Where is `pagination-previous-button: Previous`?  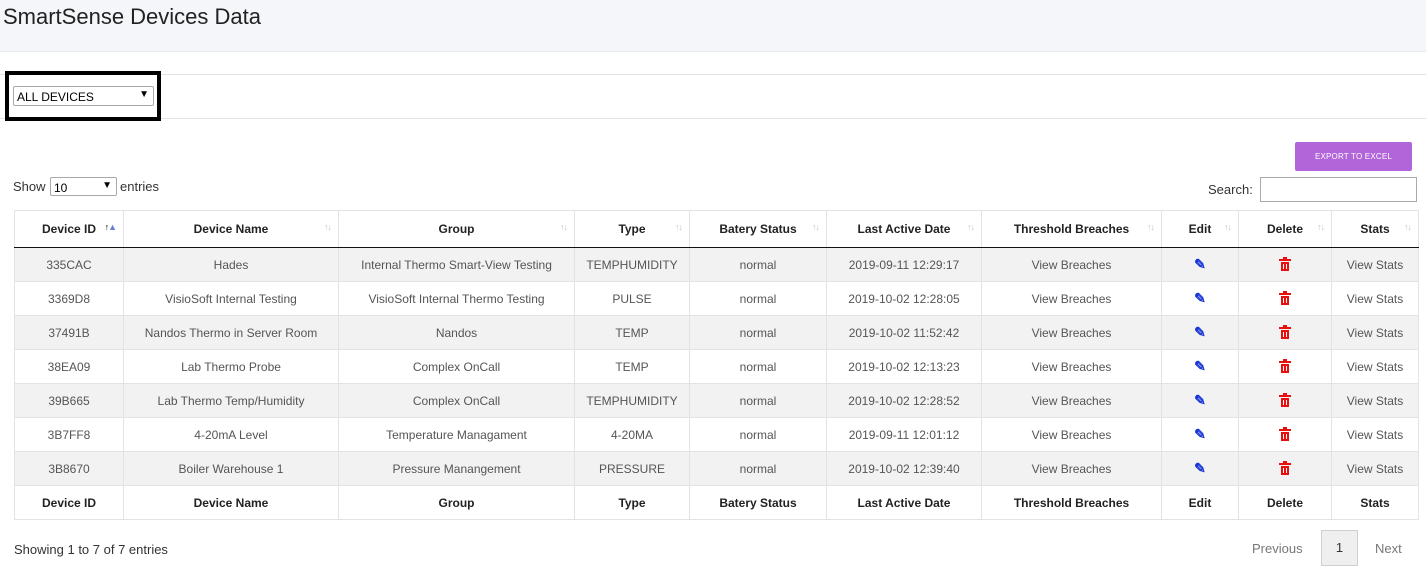 pagination-previous-button: Previous is located at coordinates (1277, 548).